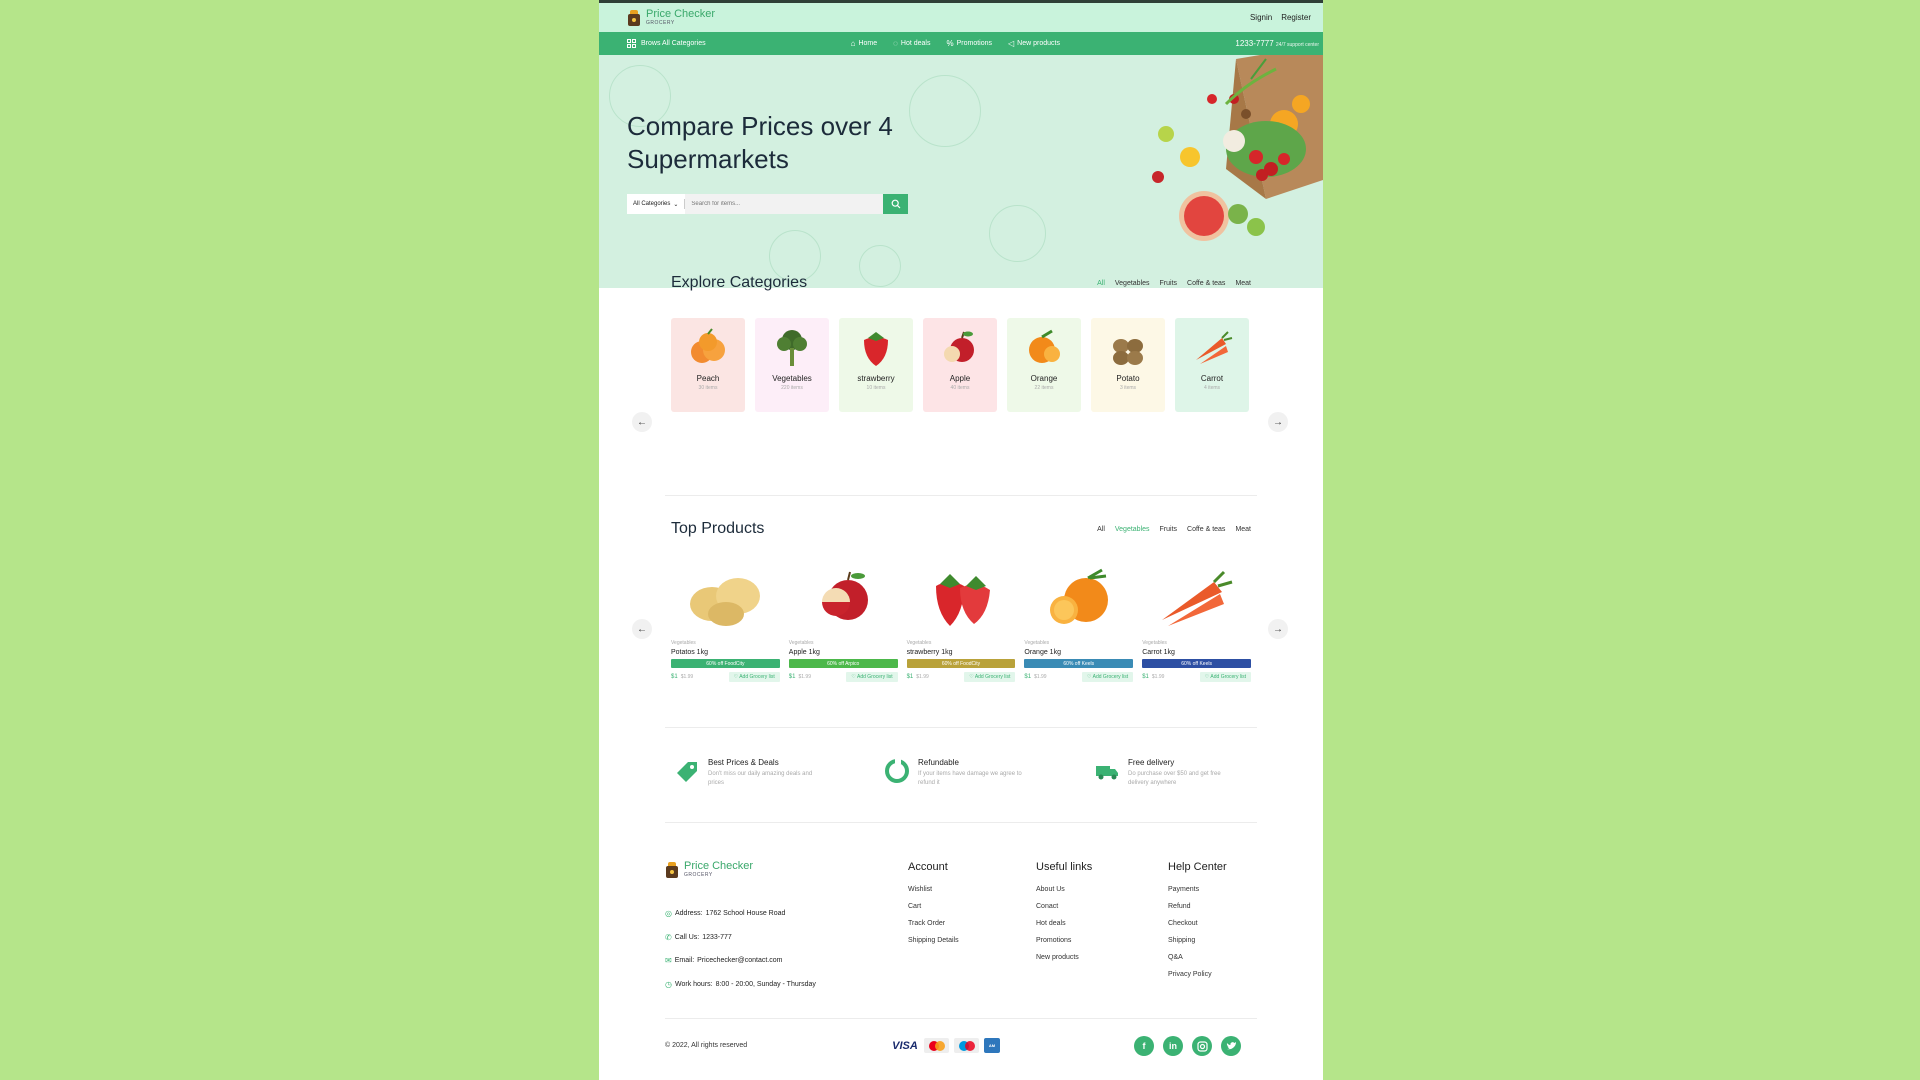 Image resolution: width=1920 pixels, height=1080 pixels. Describe the element at coordinates (843, 663) in the screenshot. I see `discount-badge: 60% off Arpico` at that location.